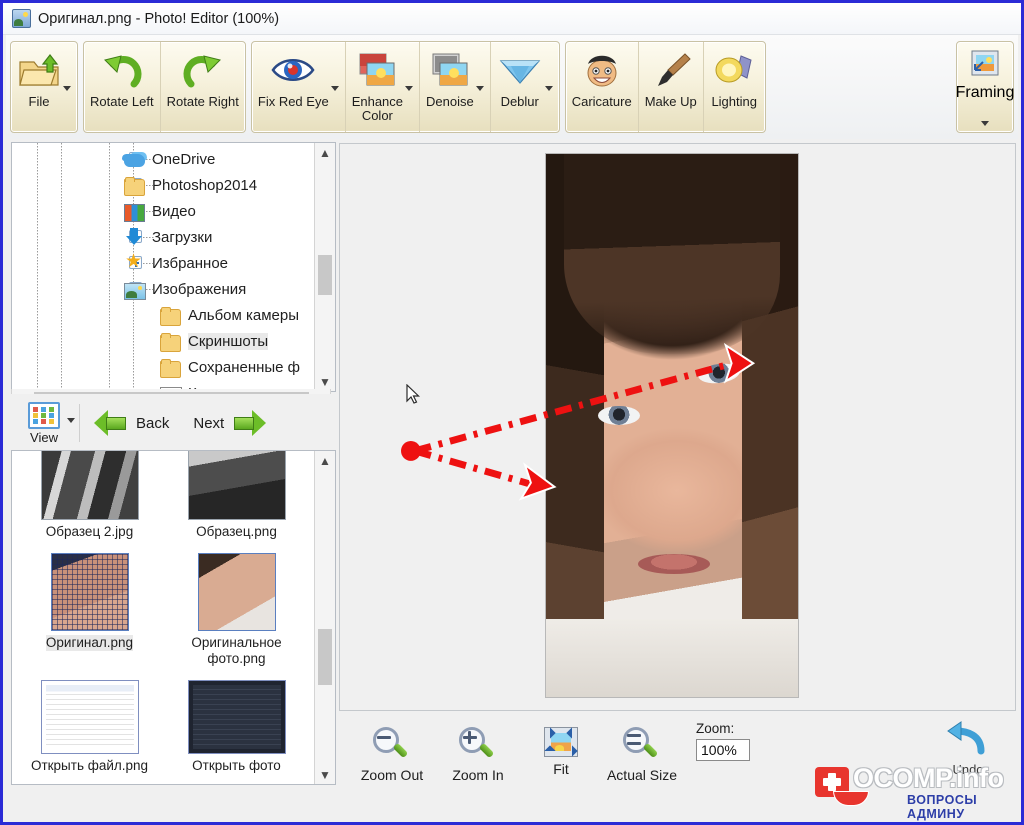 The image size is (1024, 825). I want to click on make-up-button: Make Up, so click(670, 87).